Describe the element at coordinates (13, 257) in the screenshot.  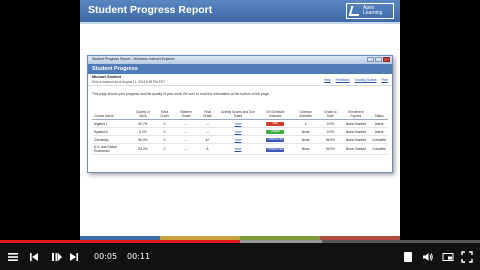
I see `menu-icon` at that location.